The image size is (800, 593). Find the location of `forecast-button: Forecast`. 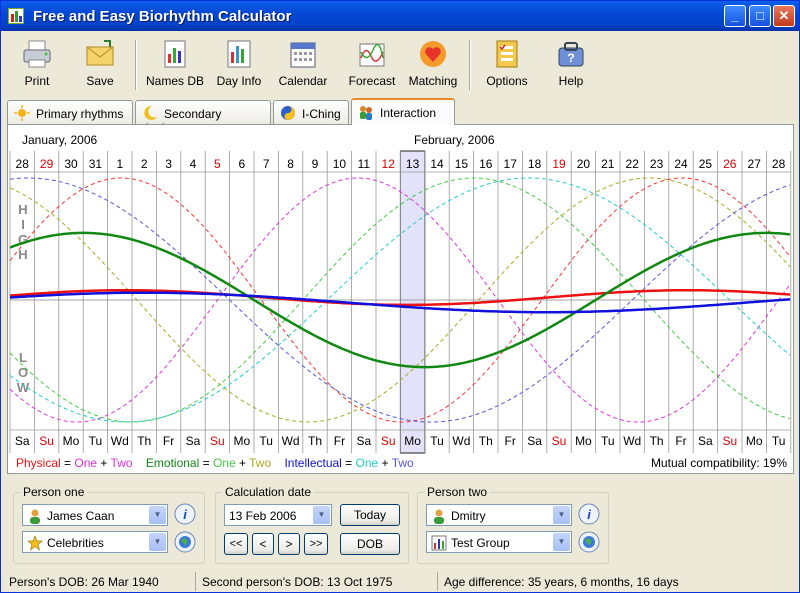

forecast-button: Forecast is located at coordinates (372, 65).